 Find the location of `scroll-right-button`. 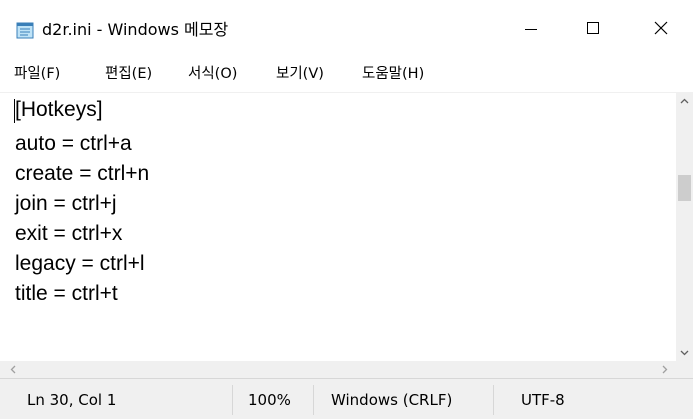

scroll-right-button is located at coordinates (664, 369).